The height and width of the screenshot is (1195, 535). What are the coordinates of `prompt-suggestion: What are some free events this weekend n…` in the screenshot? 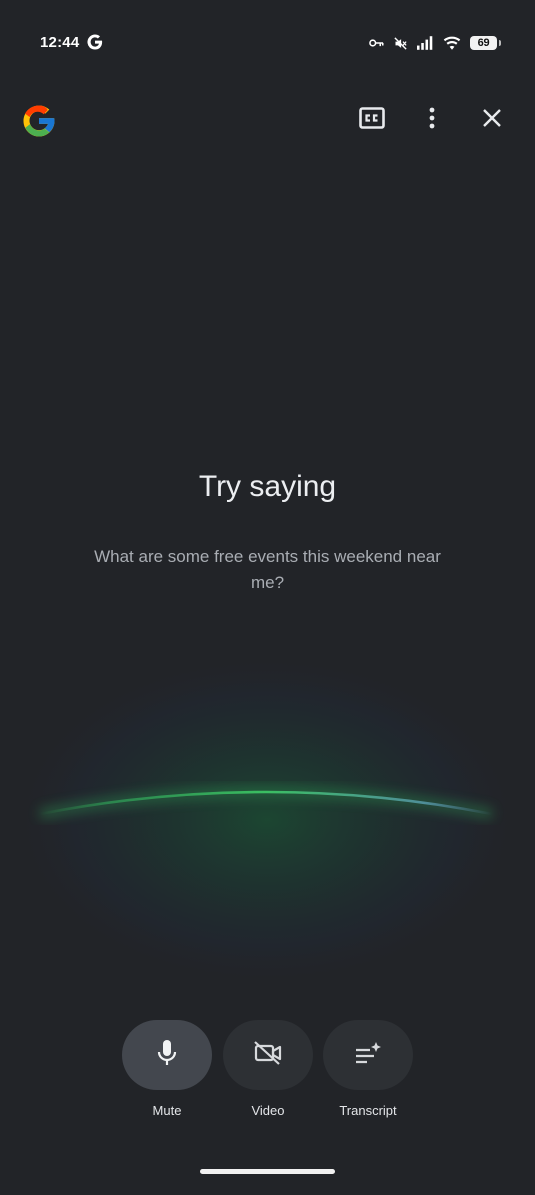 It's located at (267, 569).